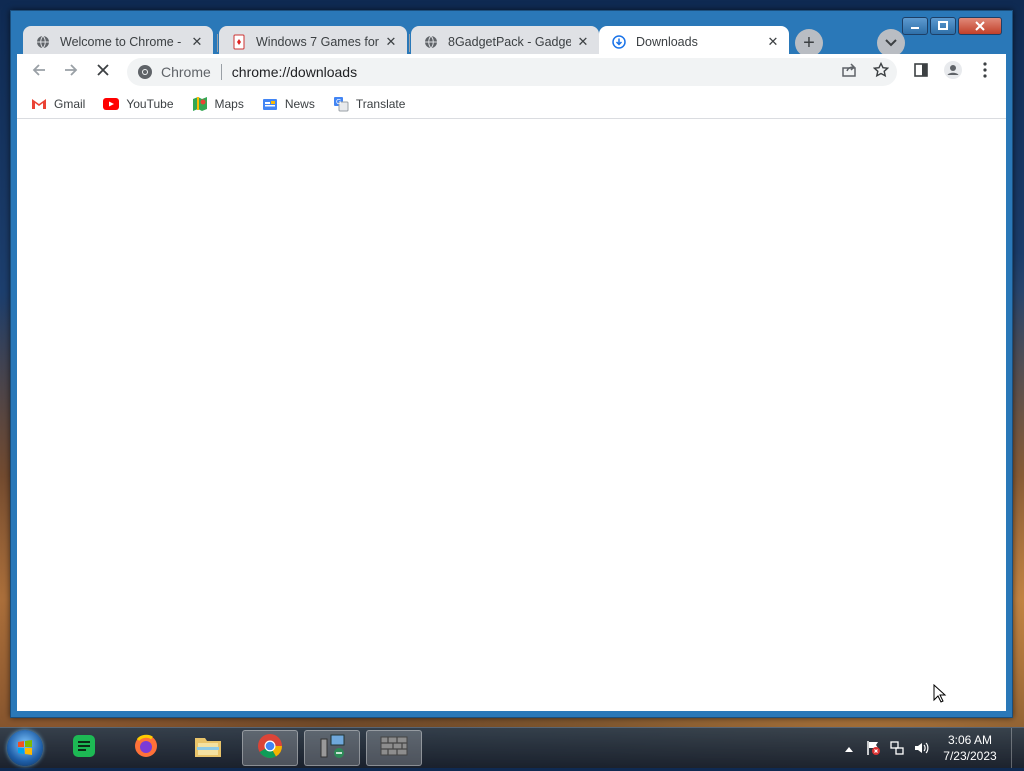 Image resolution: width=1024 pixels, height=771 pixels. Describe the element at coordinates (511, 104) in the screenshot. I see `bookmarks-bar: Gmail YouTube Maps News G Translate` at that location.